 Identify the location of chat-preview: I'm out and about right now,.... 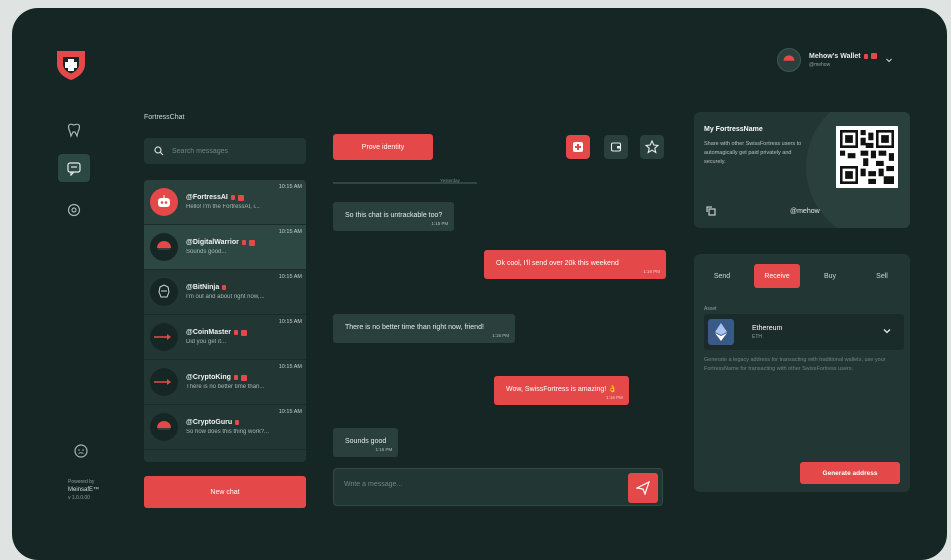
(225, 297).